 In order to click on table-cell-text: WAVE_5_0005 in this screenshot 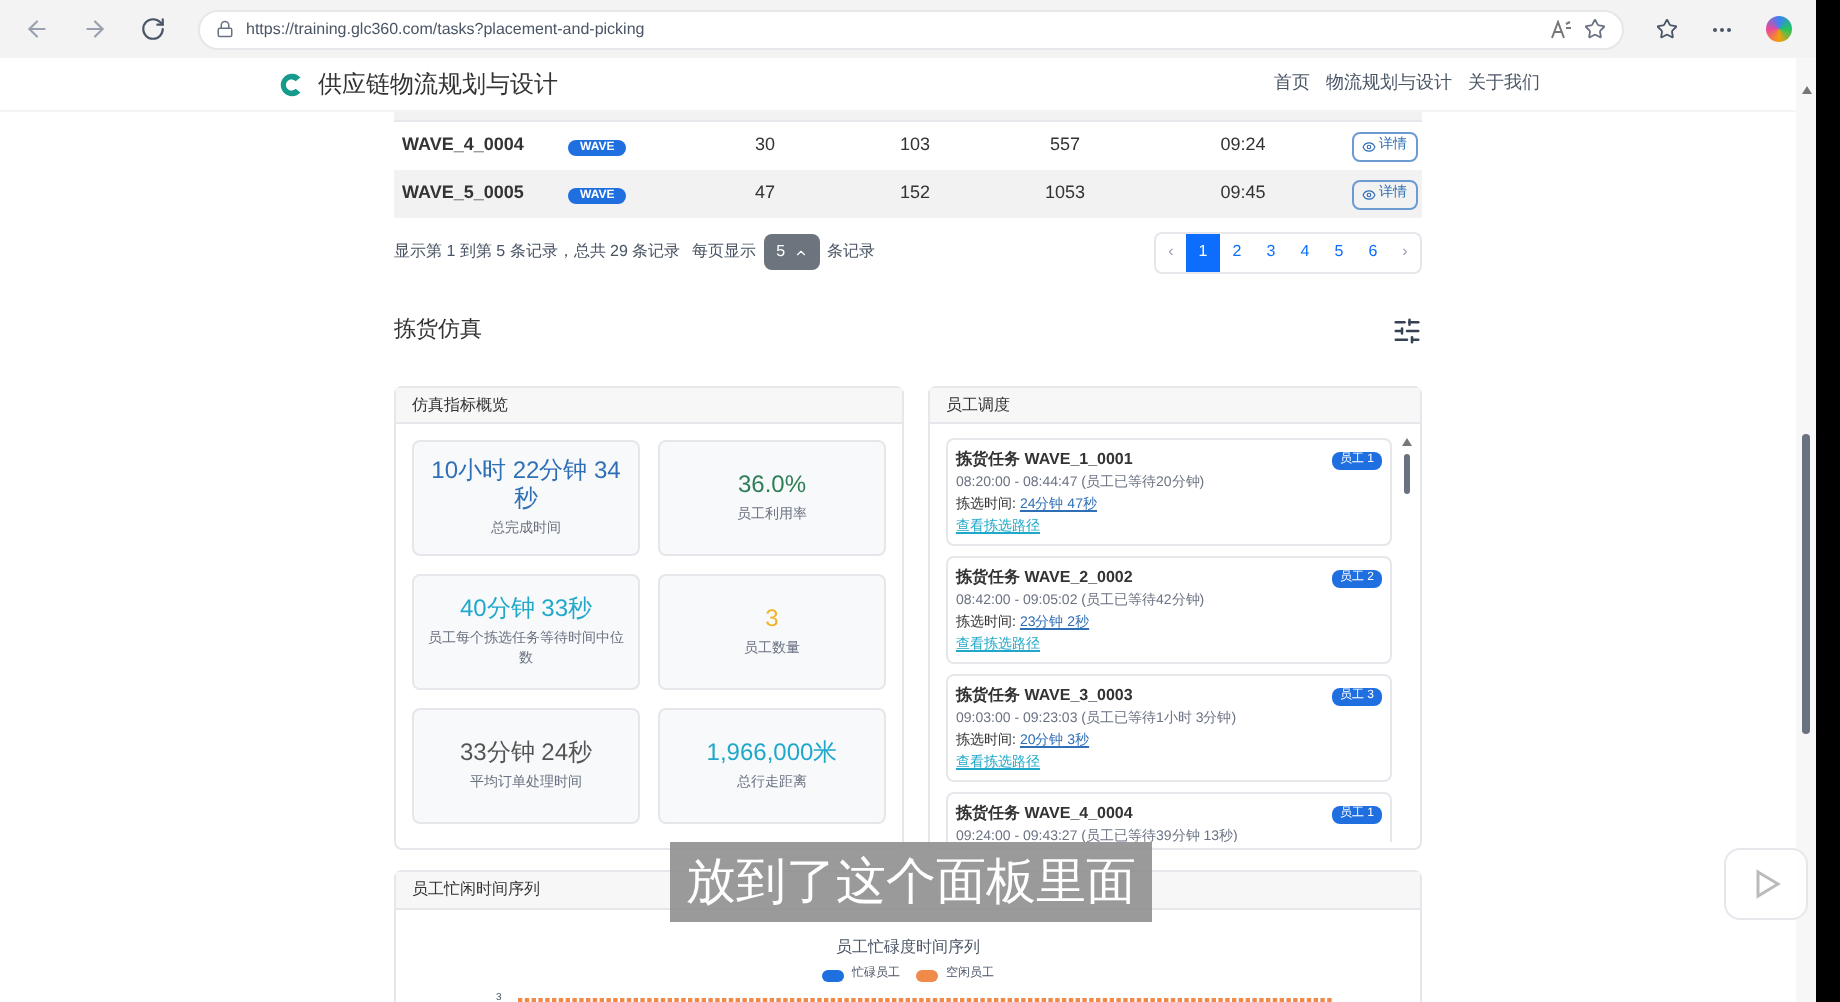, I will do `click(463, 193)`.